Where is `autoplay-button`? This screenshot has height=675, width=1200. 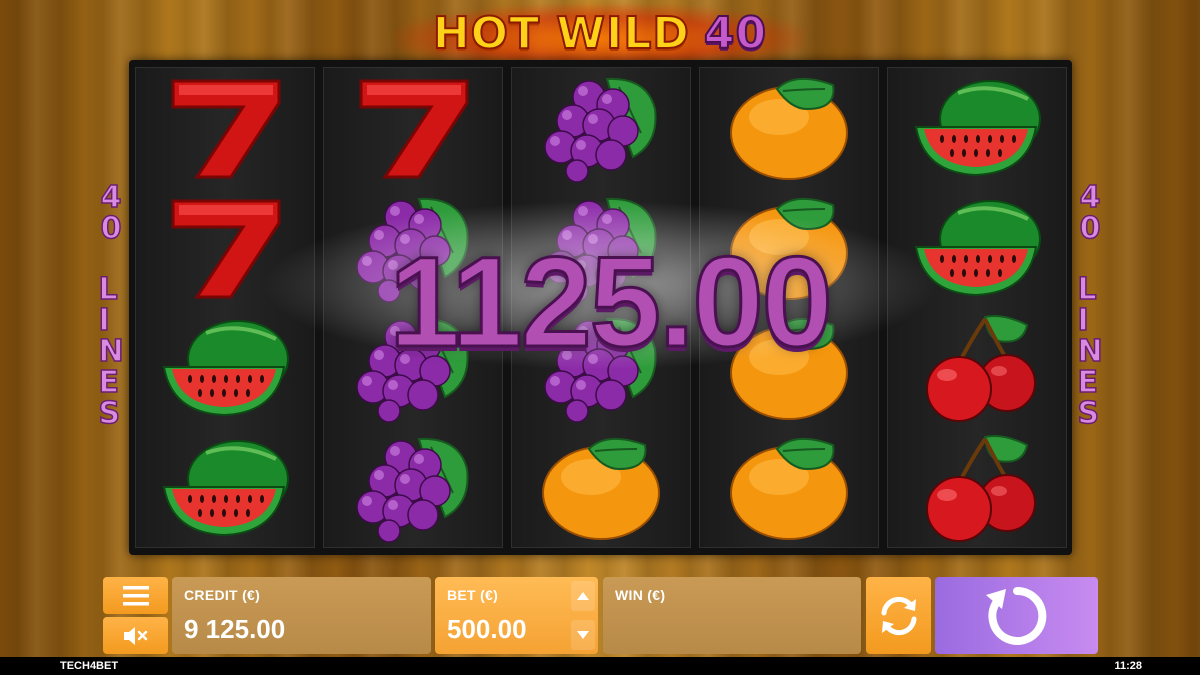
autoplay-button is located at coordinates (898, 615).